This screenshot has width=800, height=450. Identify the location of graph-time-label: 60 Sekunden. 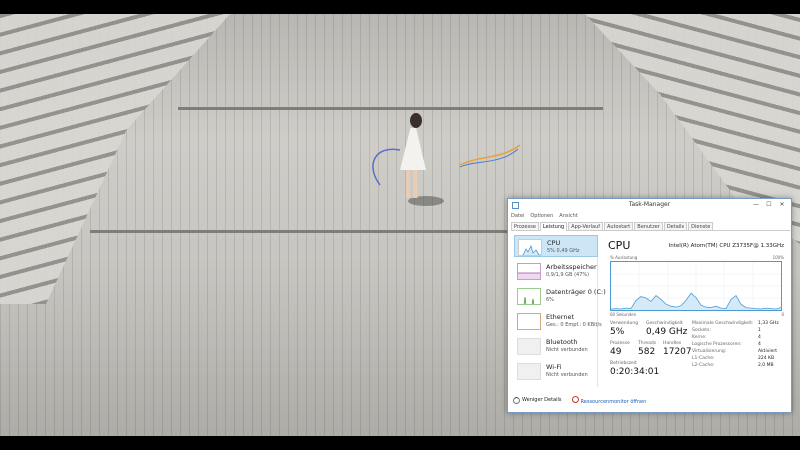
(623, 314).